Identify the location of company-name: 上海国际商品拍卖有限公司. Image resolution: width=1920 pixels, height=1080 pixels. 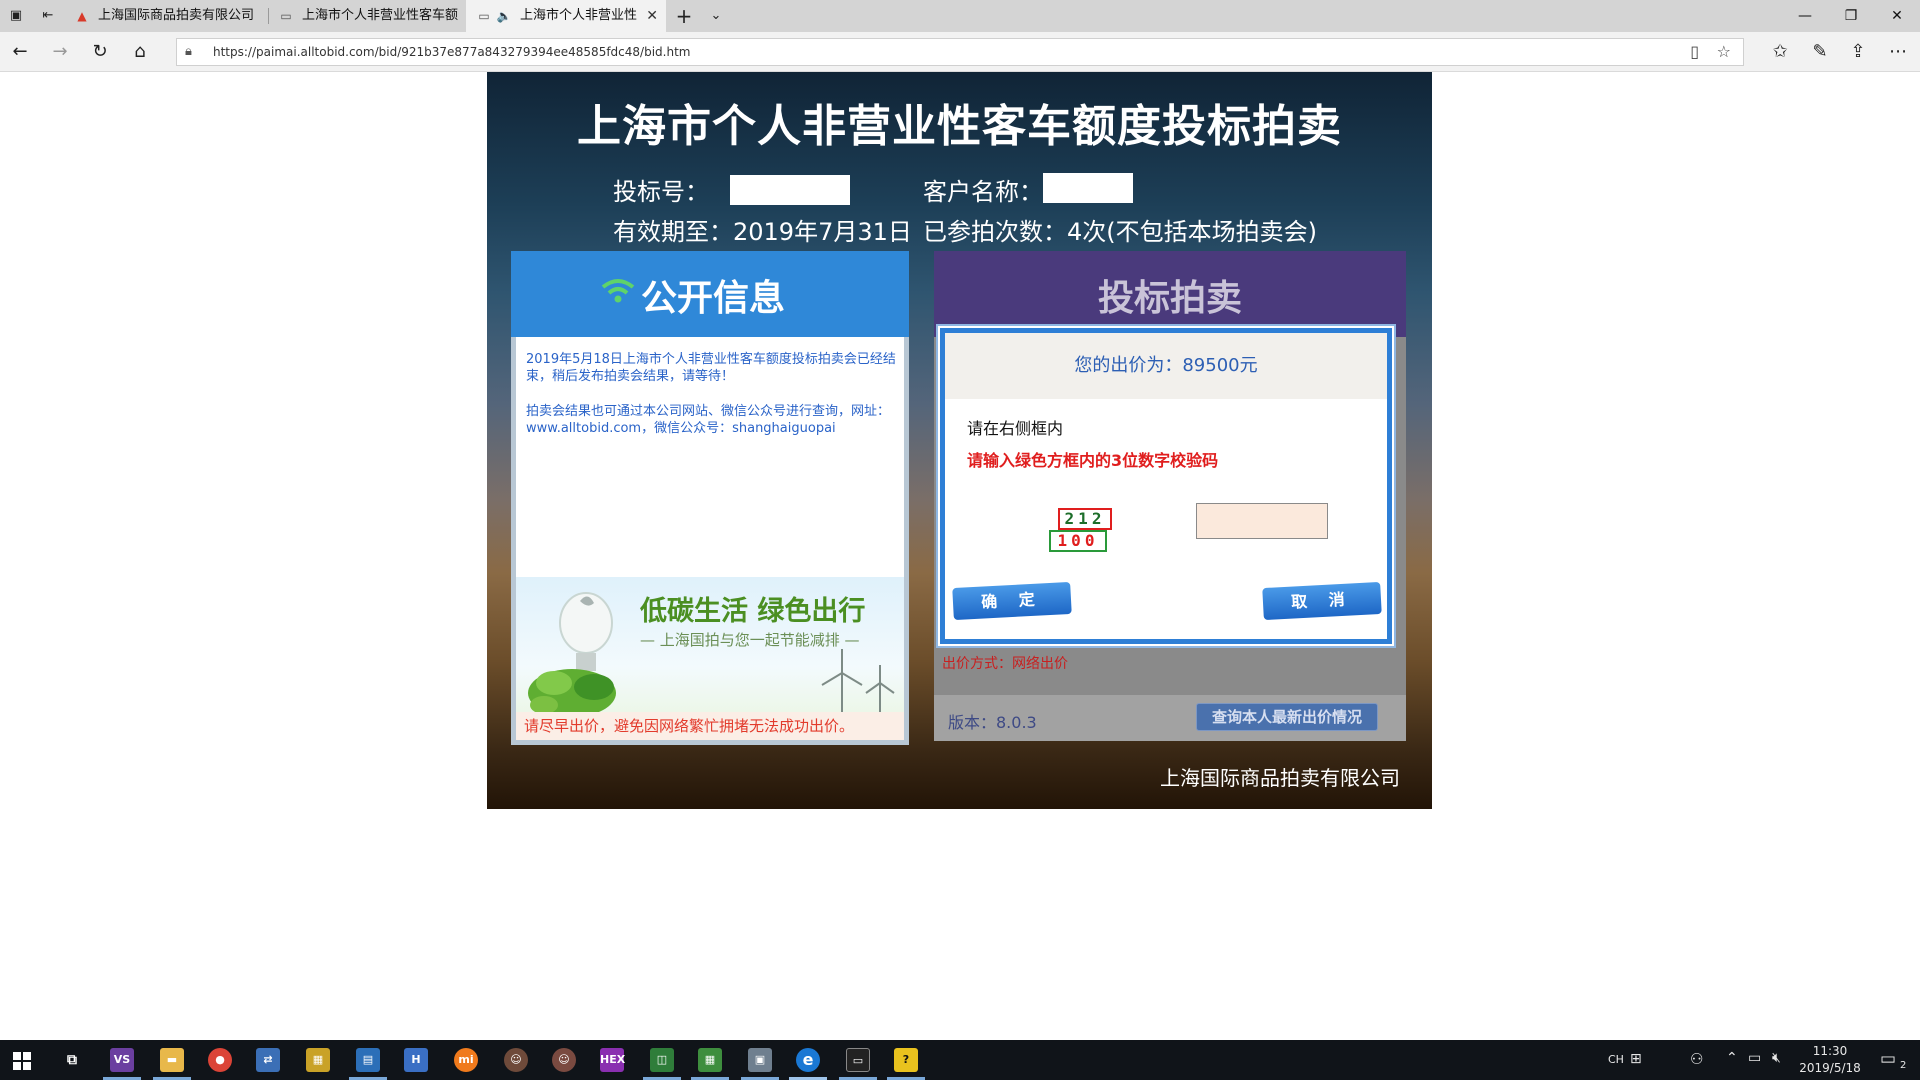
(1280, 778).